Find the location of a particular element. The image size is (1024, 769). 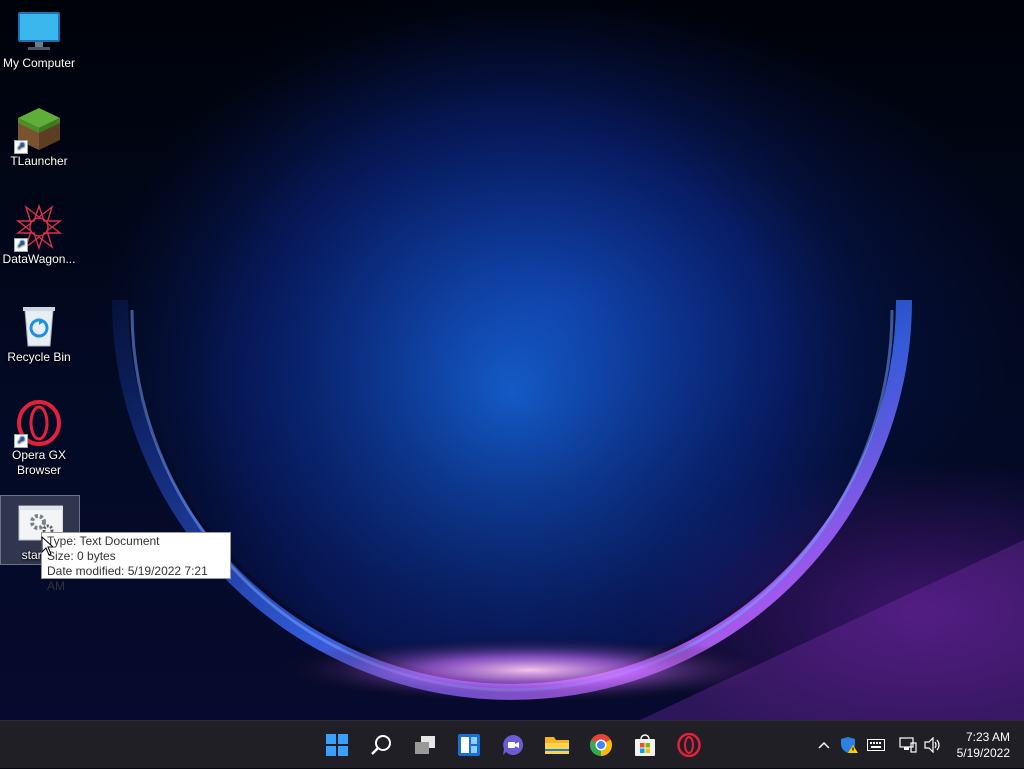

widgets-icon is located at coordinates (469, 745).